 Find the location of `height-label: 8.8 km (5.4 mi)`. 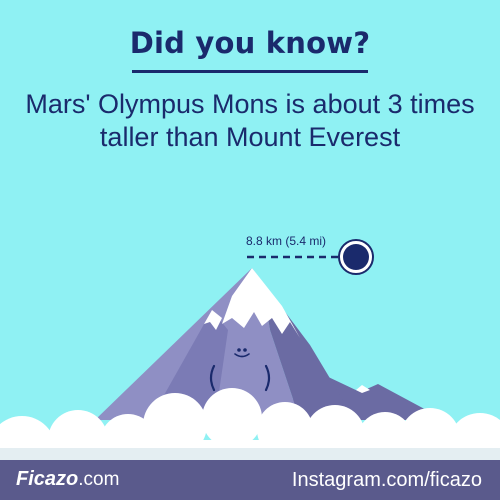

height-label: 8.8 km (5.4 mi) is located at coordinates (286, 241).